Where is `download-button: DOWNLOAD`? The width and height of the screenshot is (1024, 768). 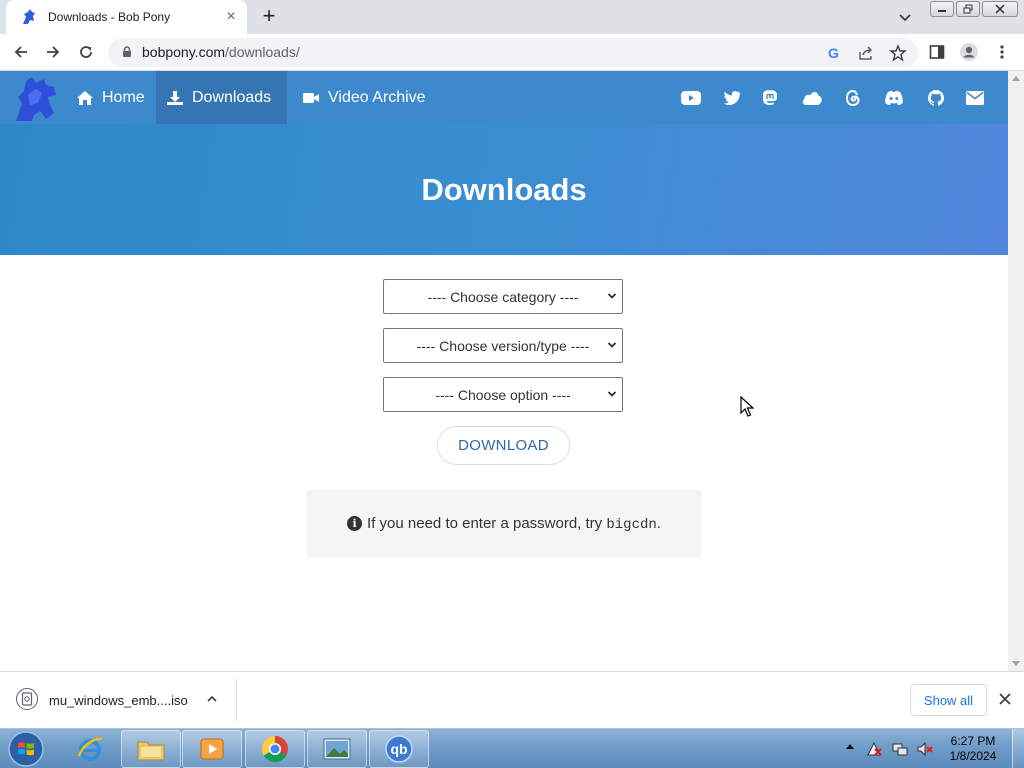
download-button: DOWNLOAD is located at coordinates (503, 445).